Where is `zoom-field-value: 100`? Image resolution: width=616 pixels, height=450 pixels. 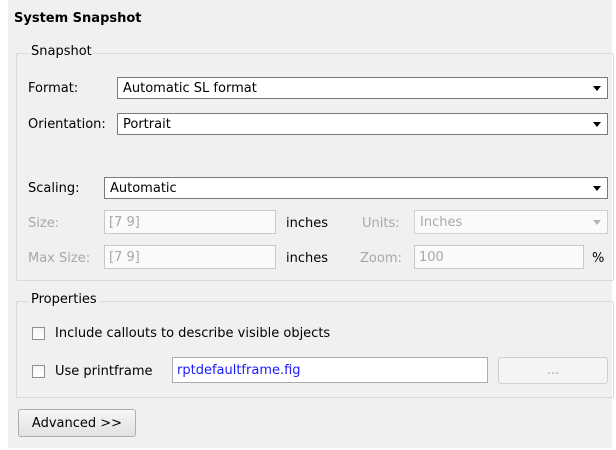 zoom-field-value: 100 is located at coordinates (431, 257).